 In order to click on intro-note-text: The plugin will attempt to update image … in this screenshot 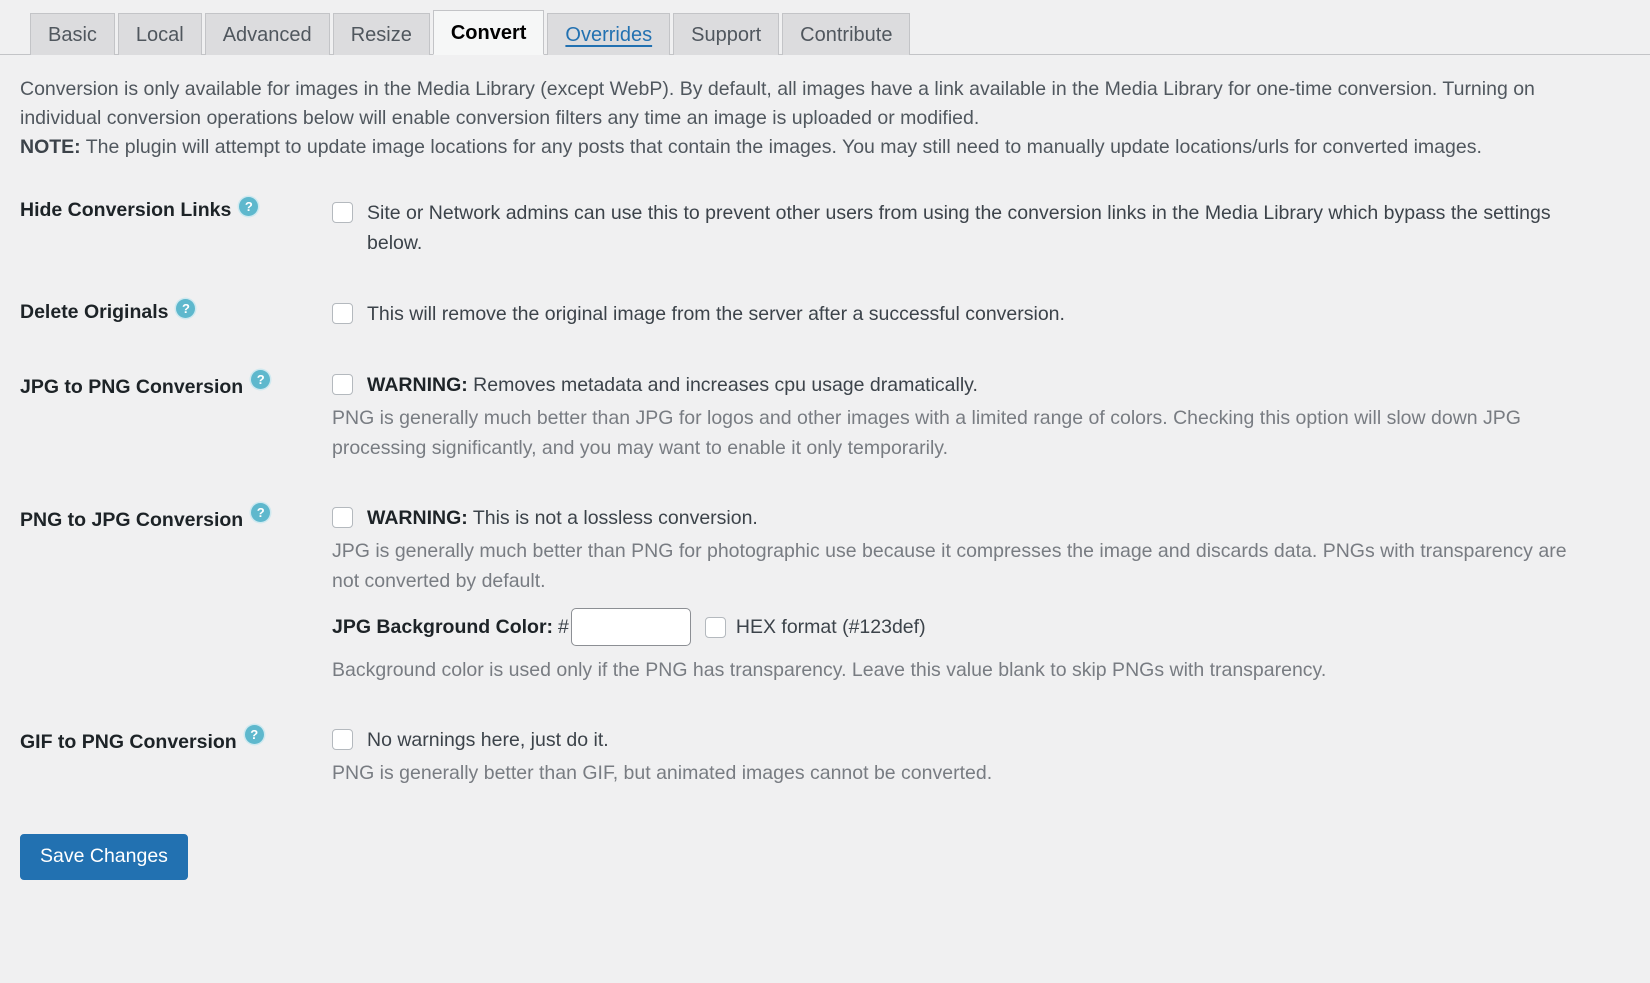, I will do `click(781, 147)`.